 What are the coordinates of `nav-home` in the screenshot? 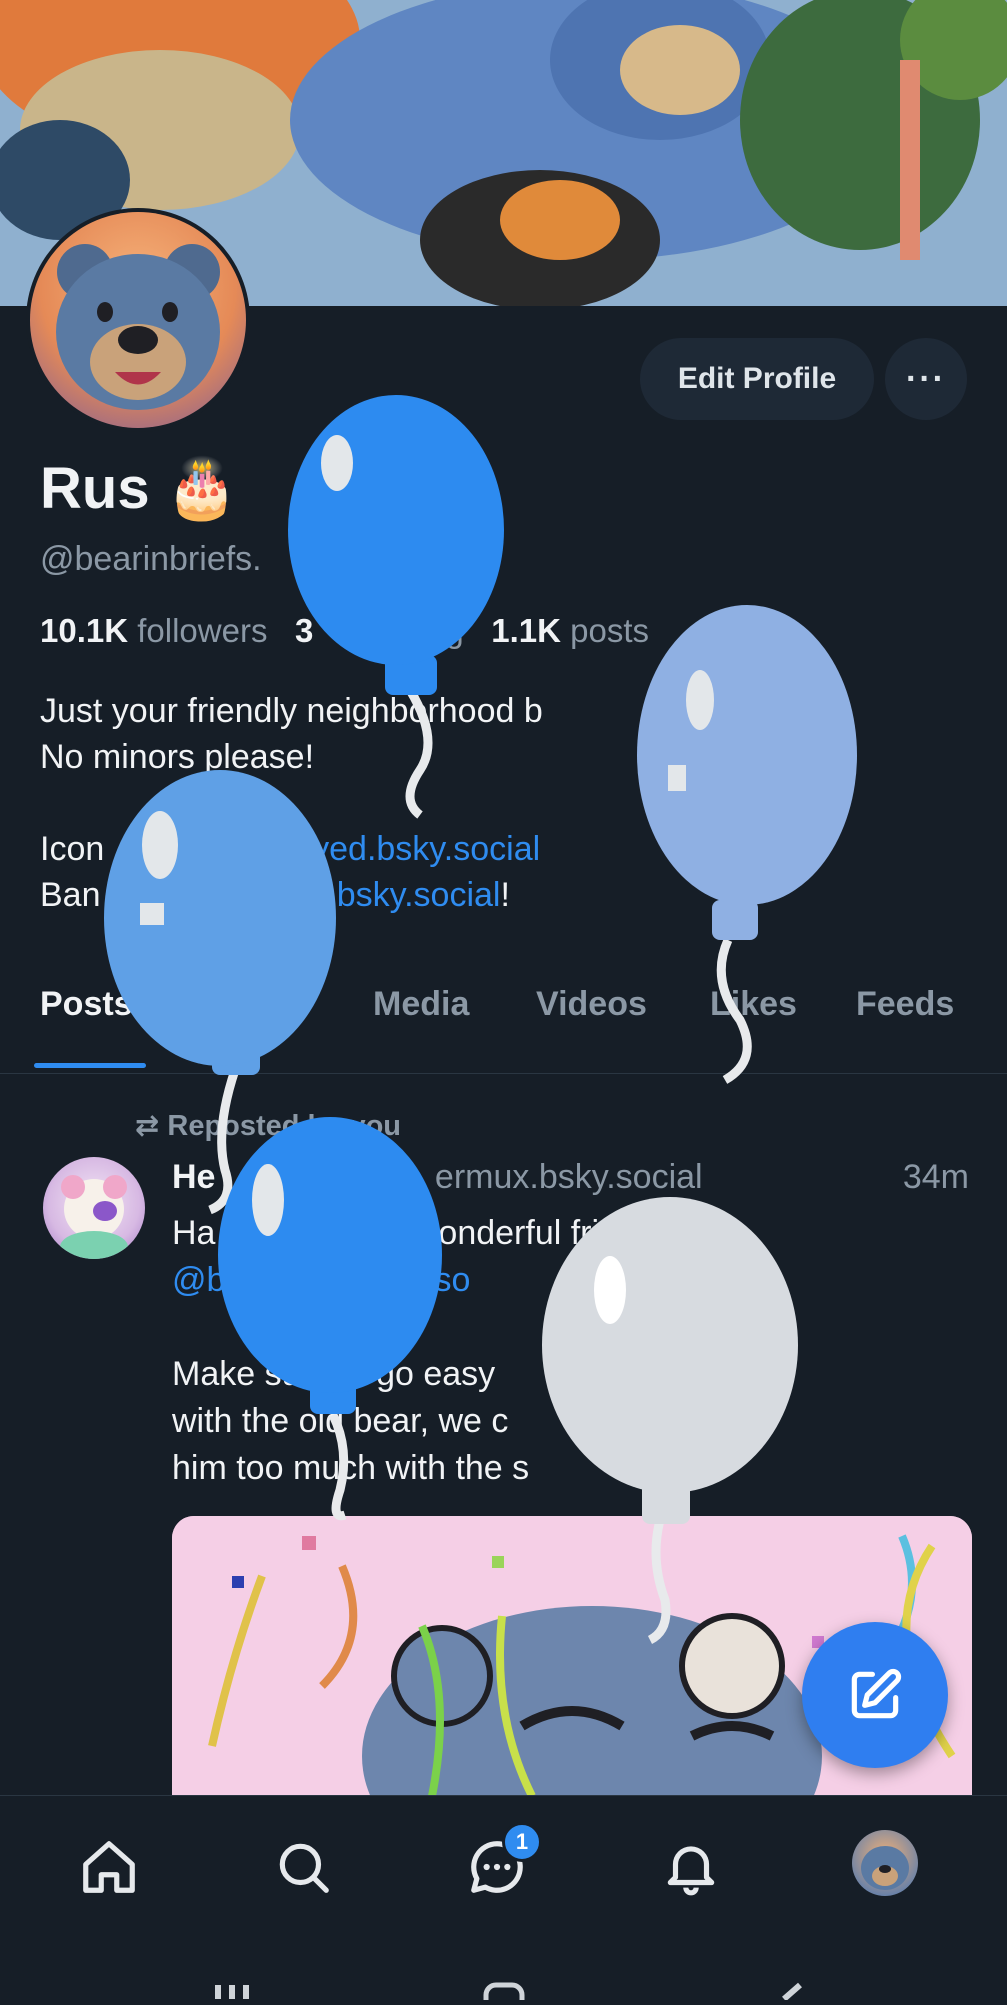 It's located at (109, 1867).